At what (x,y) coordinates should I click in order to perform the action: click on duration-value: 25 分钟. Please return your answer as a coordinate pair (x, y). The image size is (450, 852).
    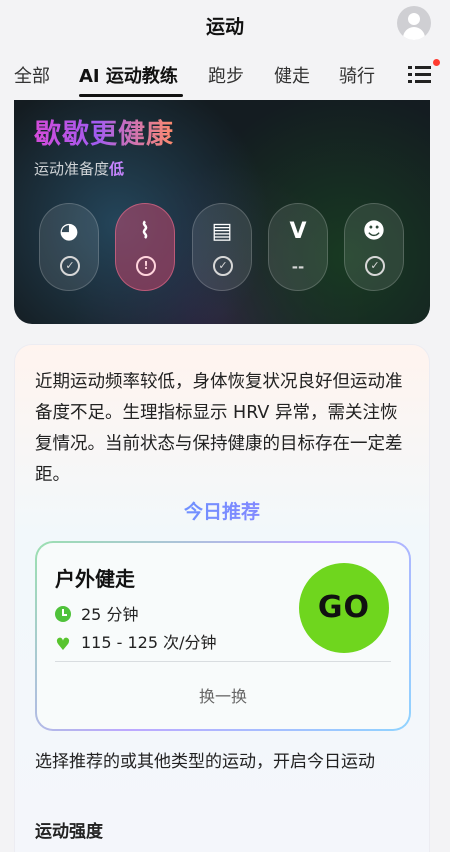
    Looking at the image, I should click on (110, 614).